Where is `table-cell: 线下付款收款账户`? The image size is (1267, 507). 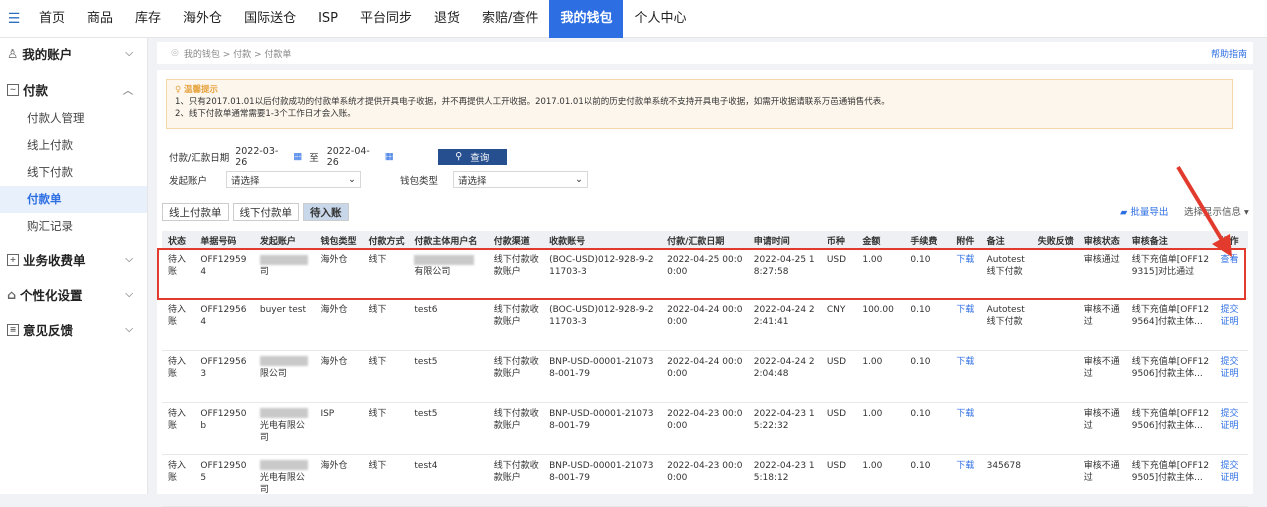 table-cell: 线下付款收款账户 is located at coordinates (515, 324).